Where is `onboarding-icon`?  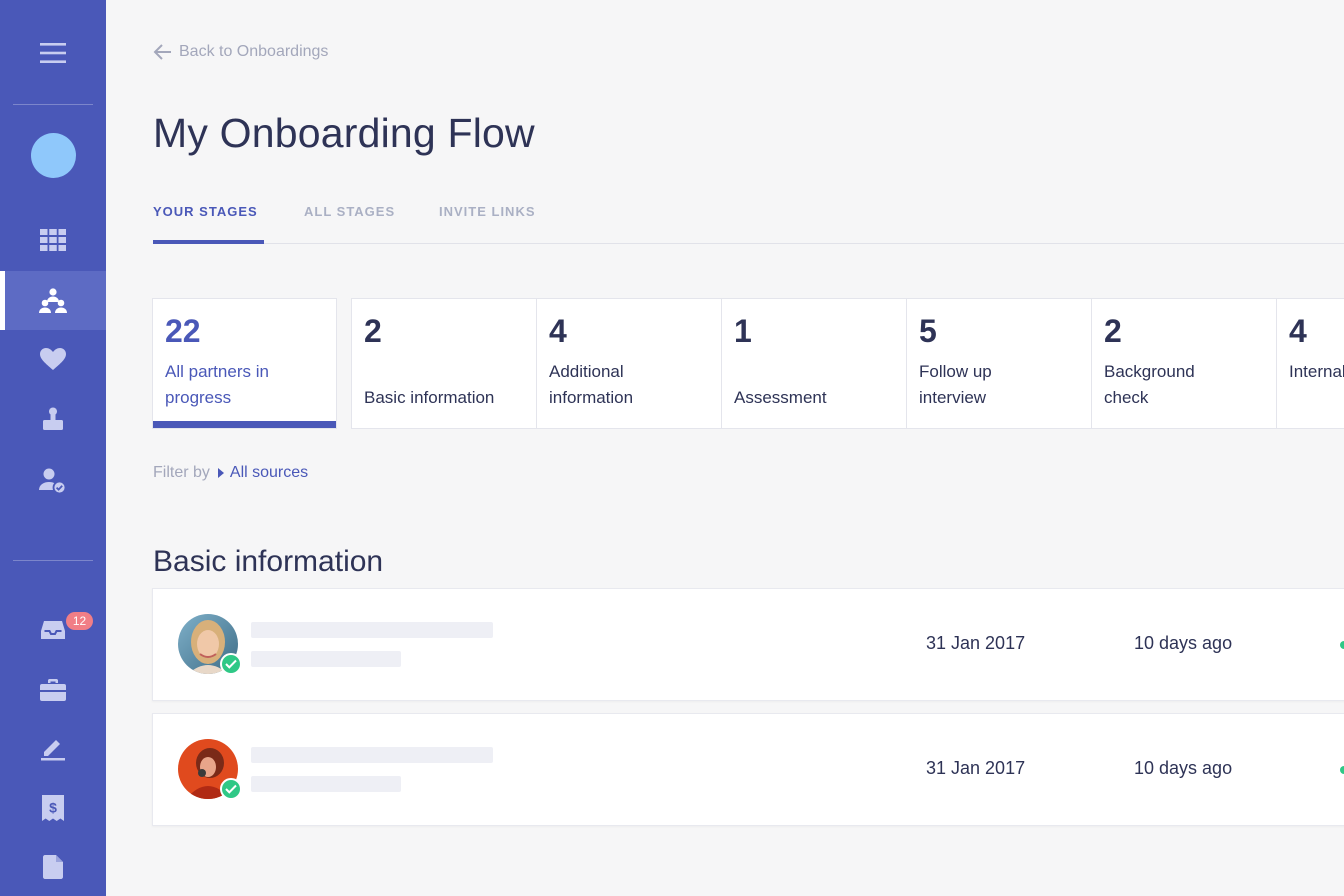
onboarding-icon is located at coordinates (53, 419).